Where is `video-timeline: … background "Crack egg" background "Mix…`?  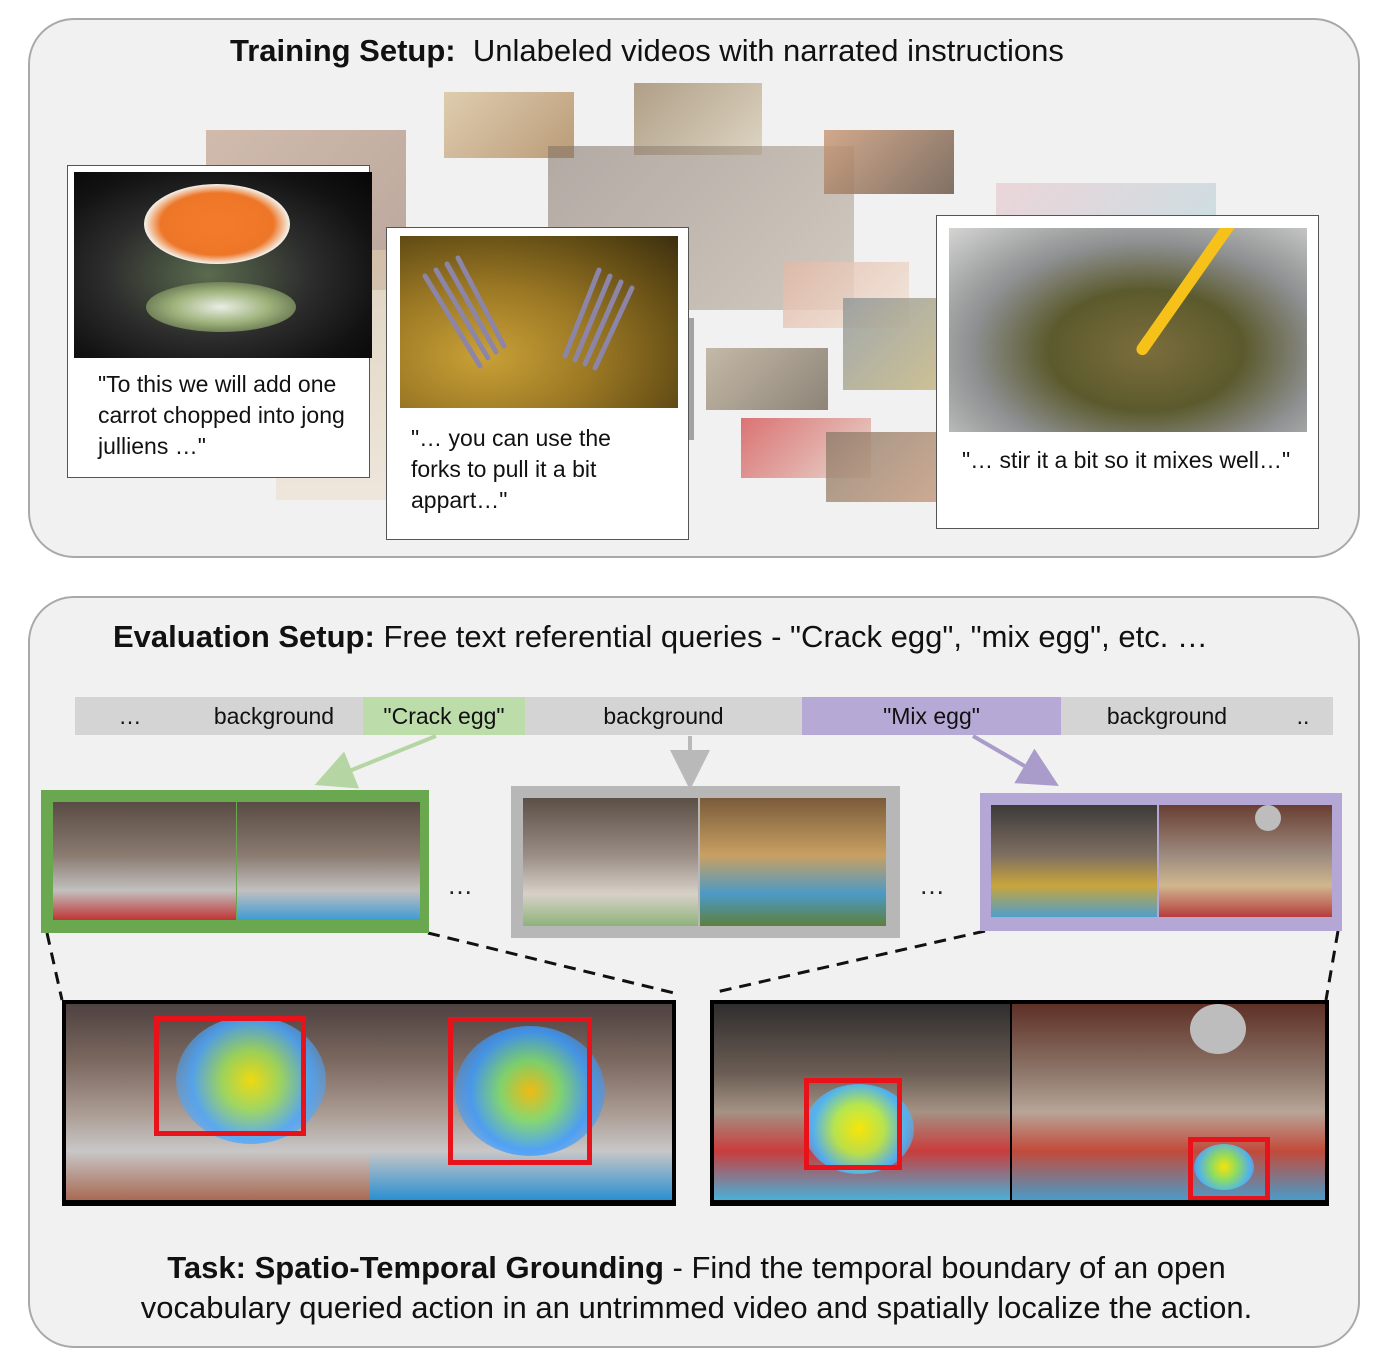 video-timeline: … background "Crack egg" background "Mix… is located at coordinates (704, 716).